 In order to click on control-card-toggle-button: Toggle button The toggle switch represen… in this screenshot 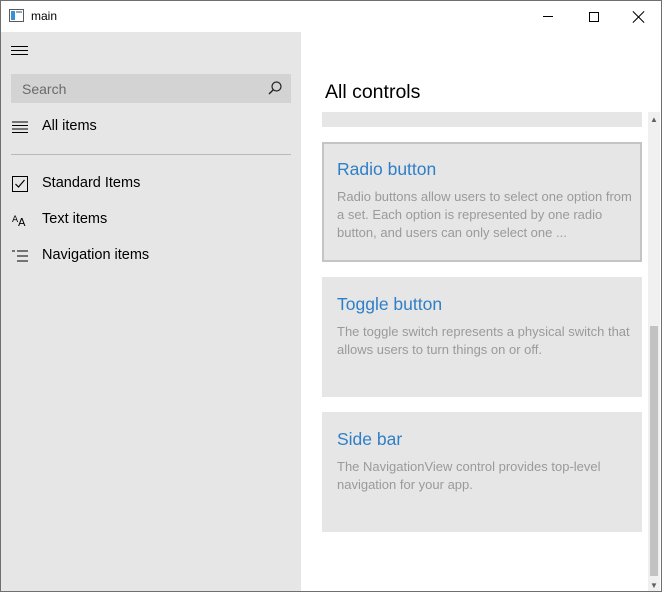, I will do `click(482, 337)`.